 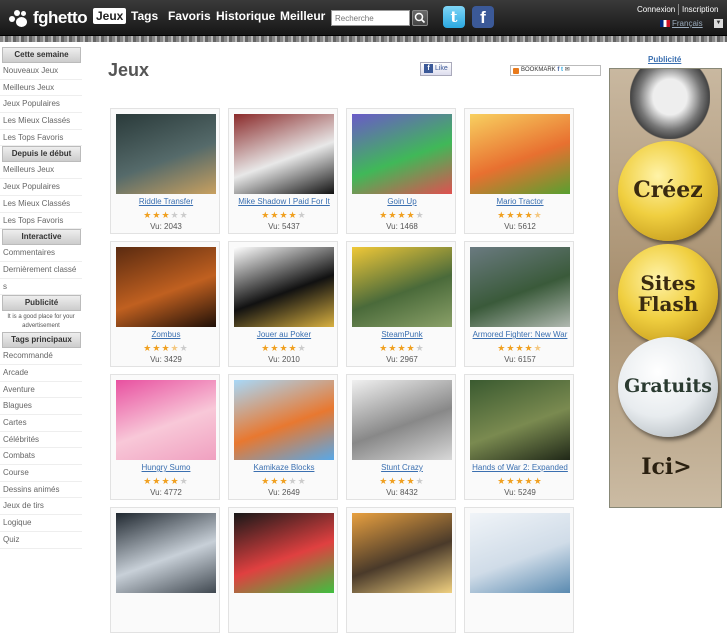 I want to click on tag-item: Aventure, so click(x=41, y=390).